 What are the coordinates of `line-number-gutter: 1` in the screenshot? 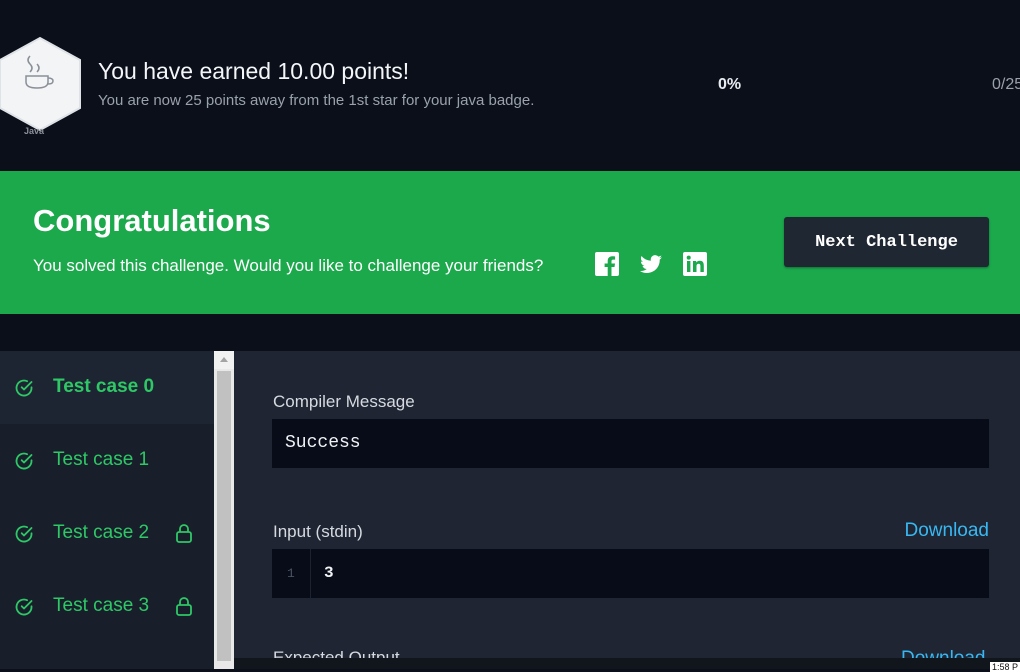 It's located at (291, 573).